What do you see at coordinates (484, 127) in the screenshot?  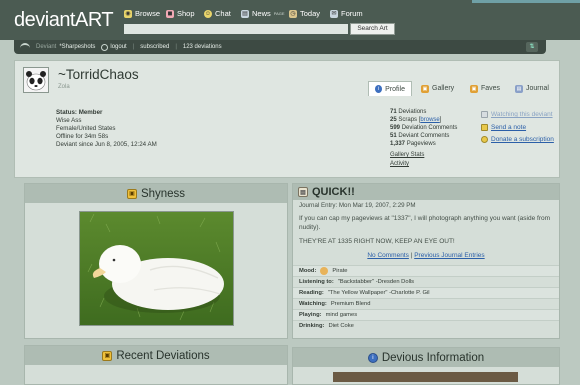 I see `note-icon` at bounding box center [484, 127].